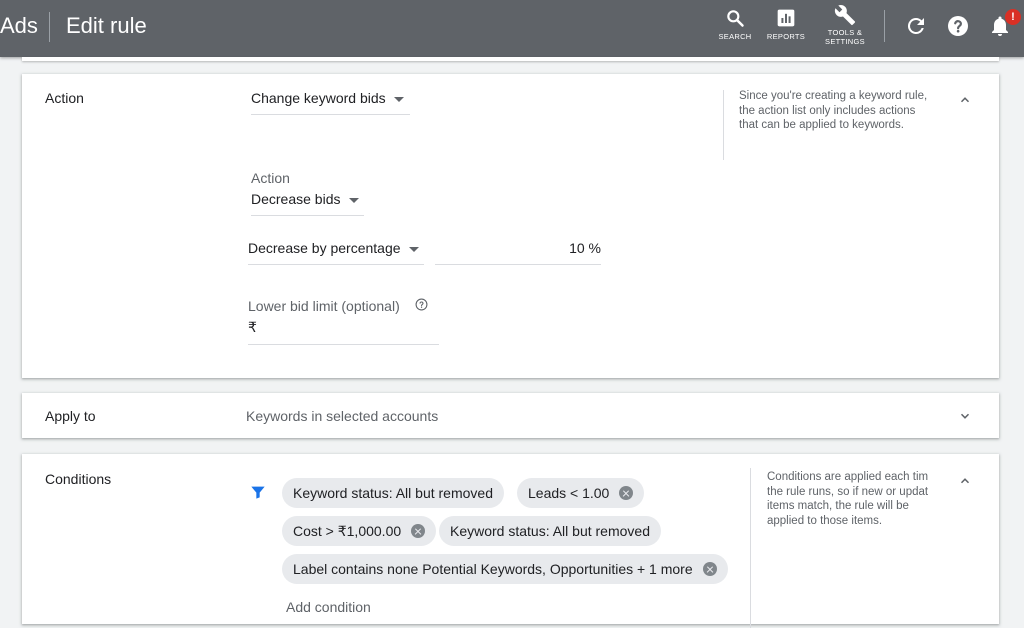 The image size is (1024, 628). I want to click on adjustment-method-value: Decrease by percentage, so click(324, 248).